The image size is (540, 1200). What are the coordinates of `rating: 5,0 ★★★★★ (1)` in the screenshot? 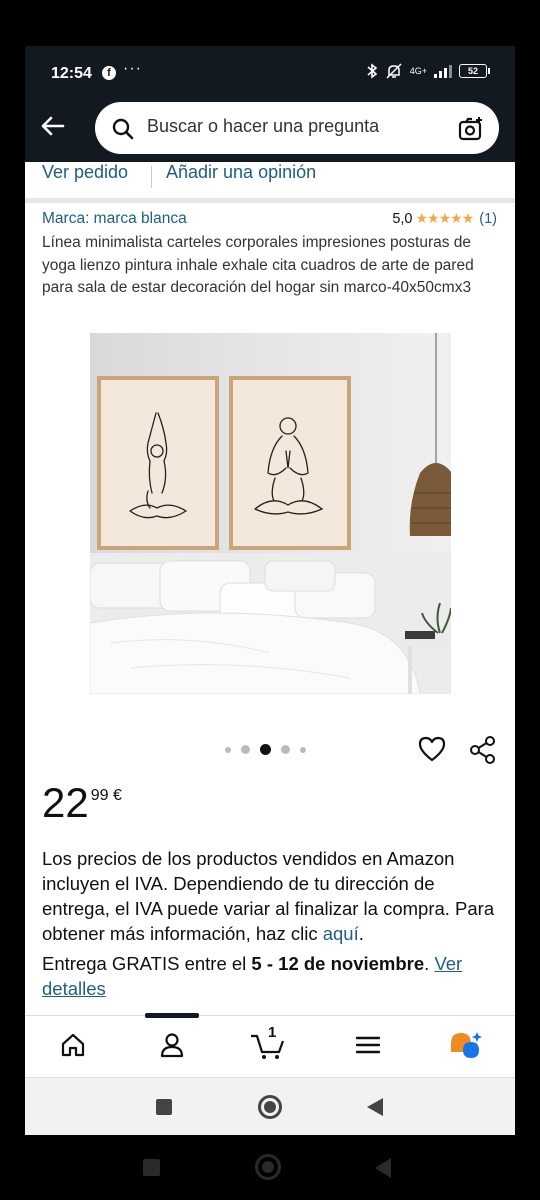 It's located at (444, 218).